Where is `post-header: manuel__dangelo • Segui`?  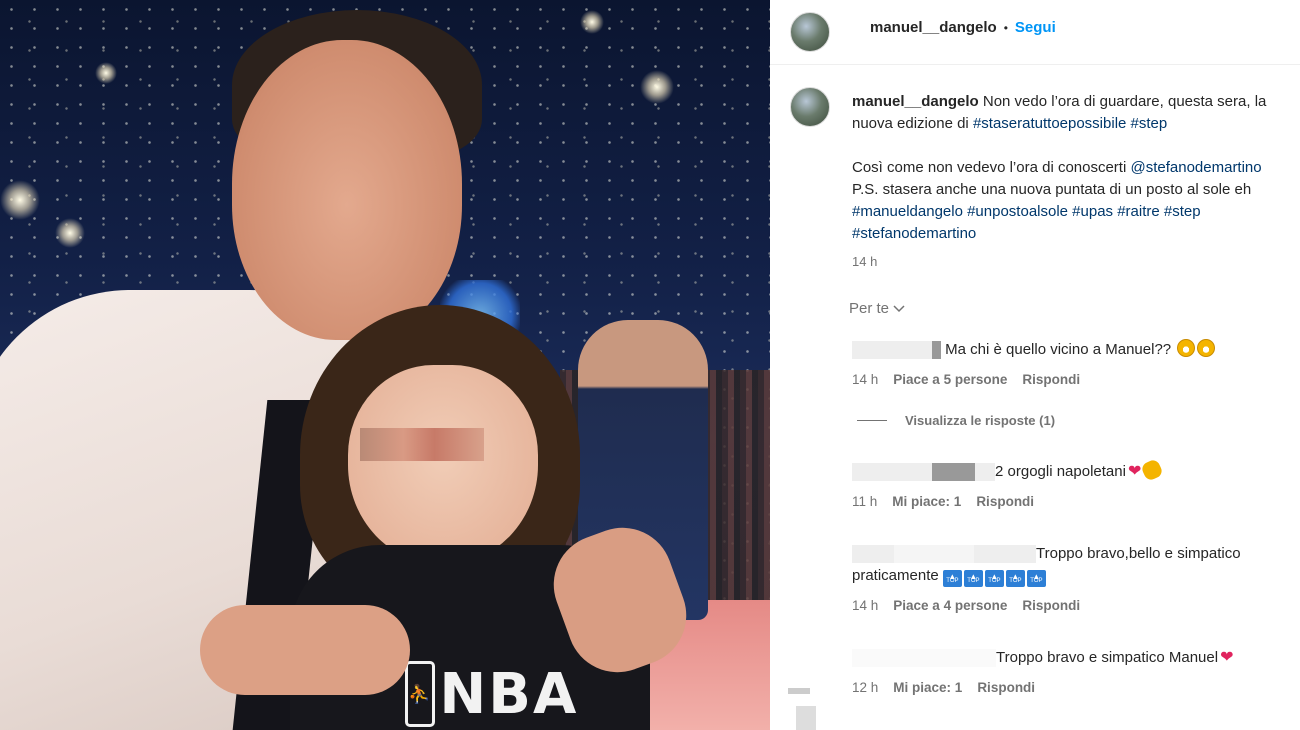
post-header: manuel__dangelo • Segui is located at coordinates (1035, 32).